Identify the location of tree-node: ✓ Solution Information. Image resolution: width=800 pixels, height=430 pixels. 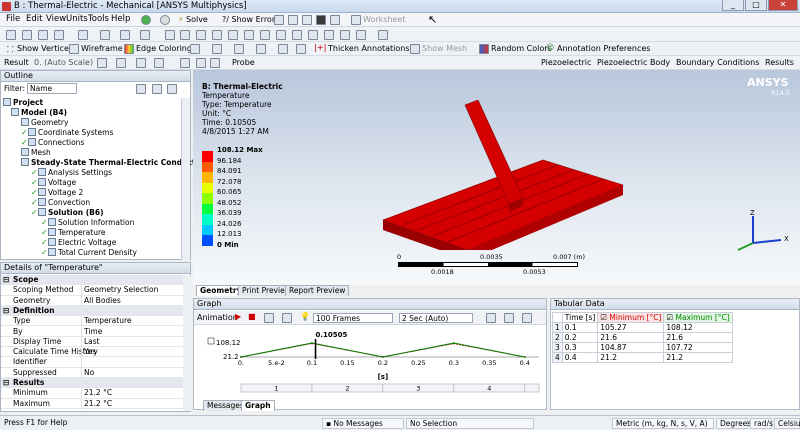
(87, 223).